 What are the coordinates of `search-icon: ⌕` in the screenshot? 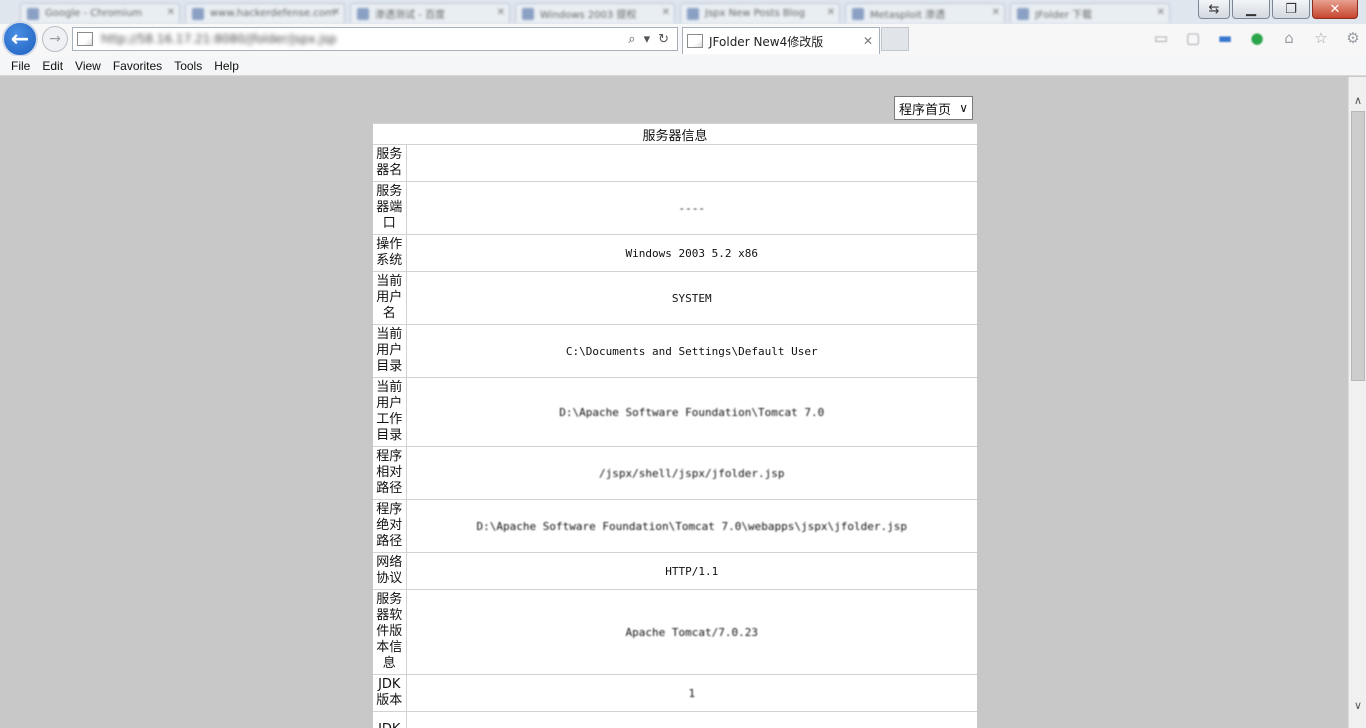 It's located at (631, 39).